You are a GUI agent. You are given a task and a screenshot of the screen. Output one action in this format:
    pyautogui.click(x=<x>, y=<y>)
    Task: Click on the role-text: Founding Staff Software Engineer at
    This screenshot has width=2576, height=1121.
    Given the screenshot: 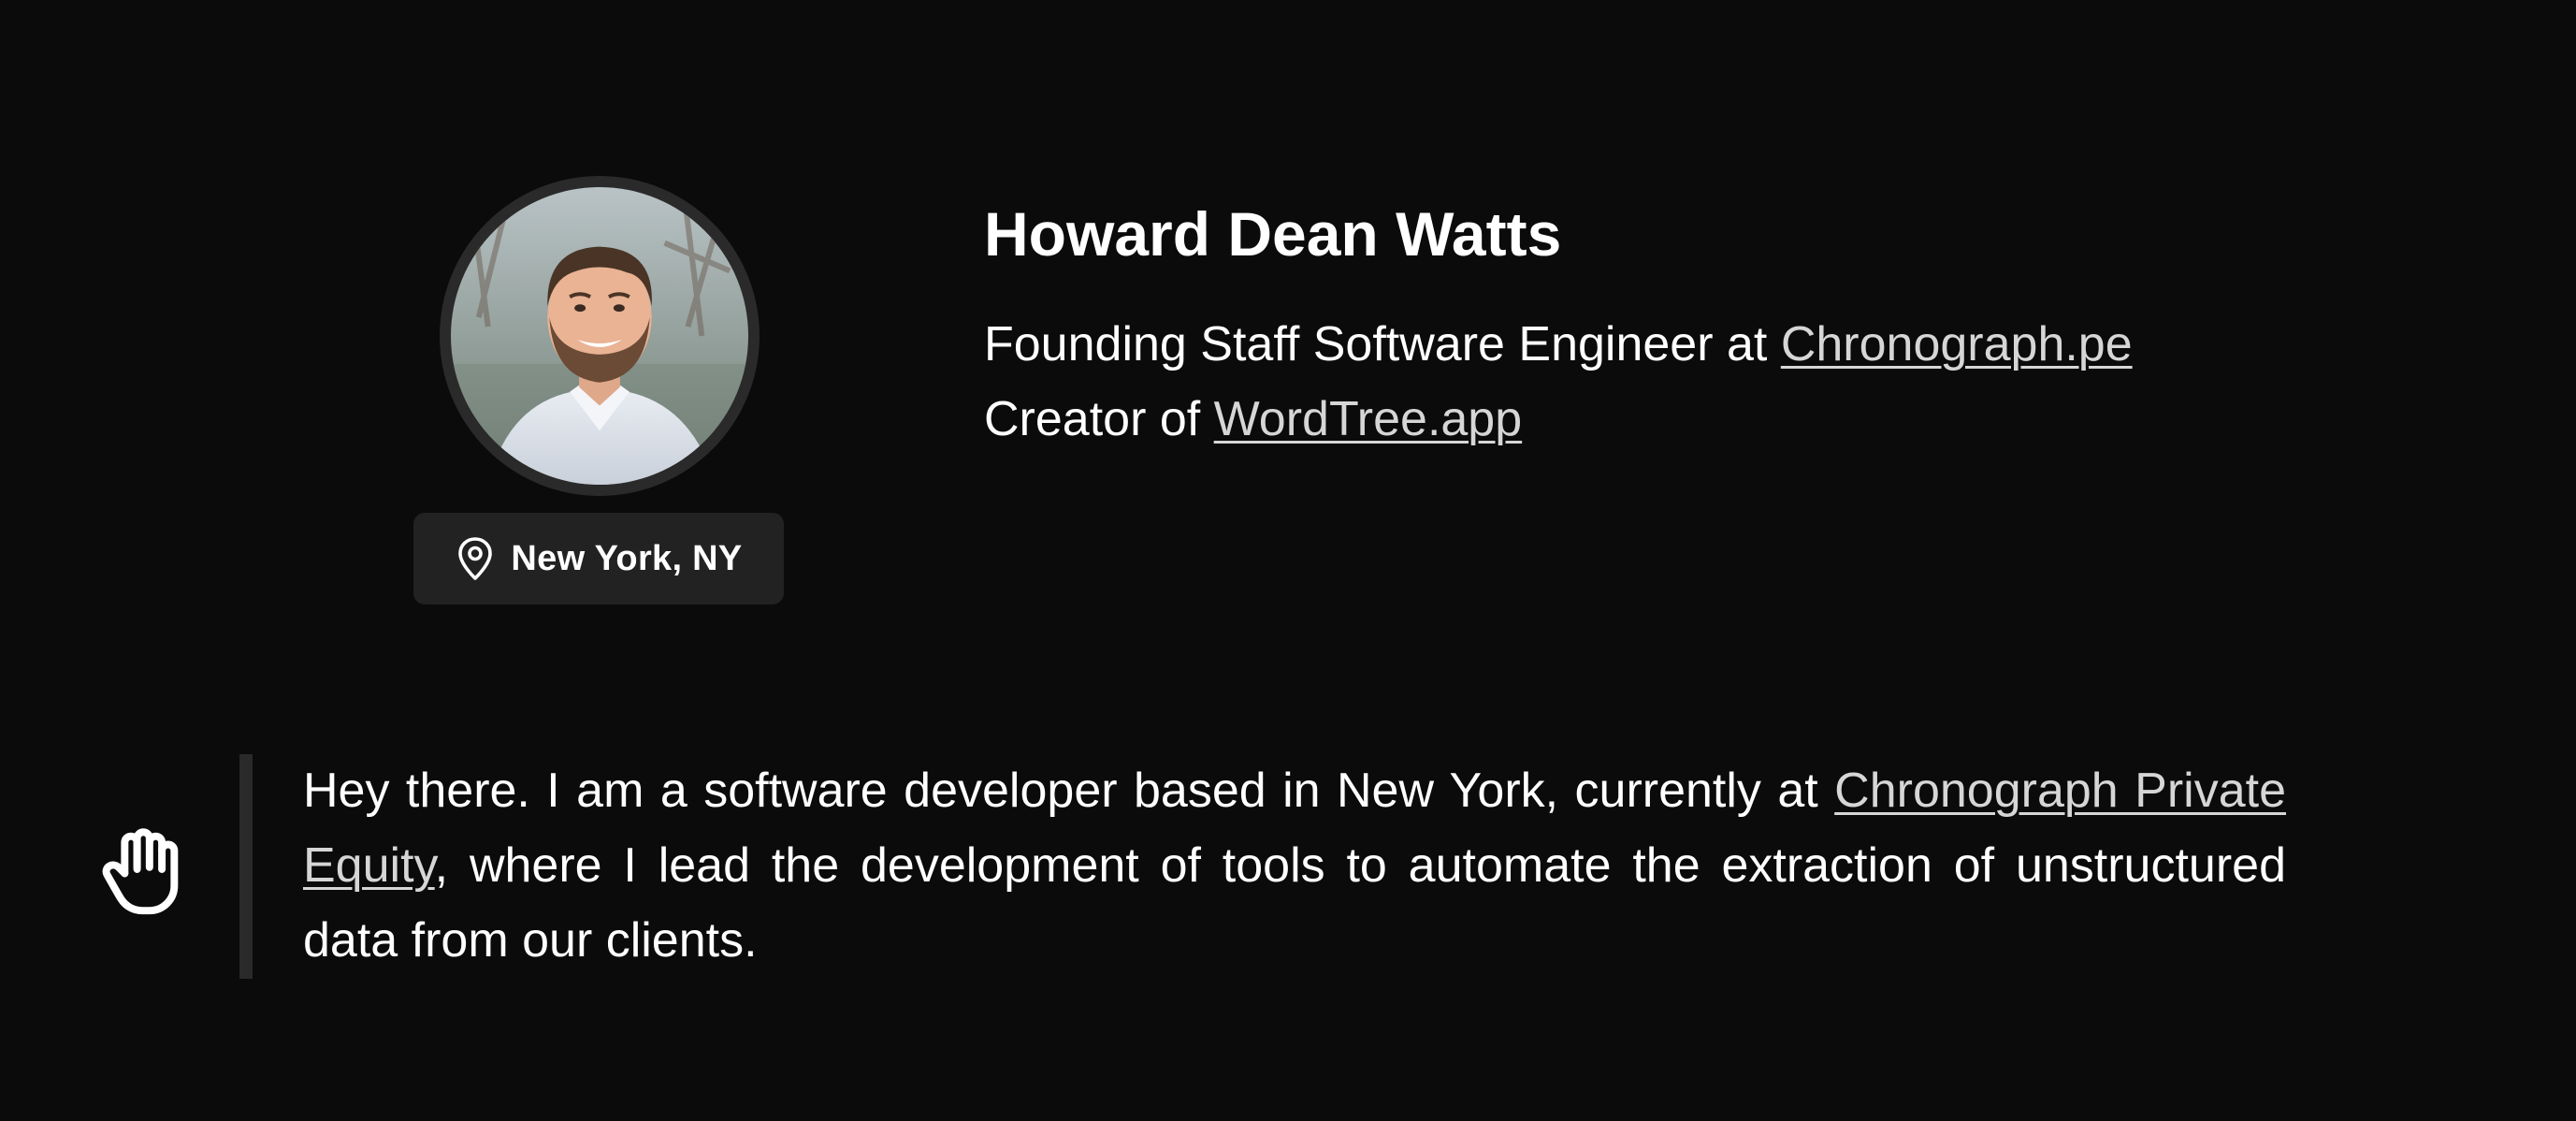 What is the action you would take?
    pyautogui.click(x=1382, y=344)
    